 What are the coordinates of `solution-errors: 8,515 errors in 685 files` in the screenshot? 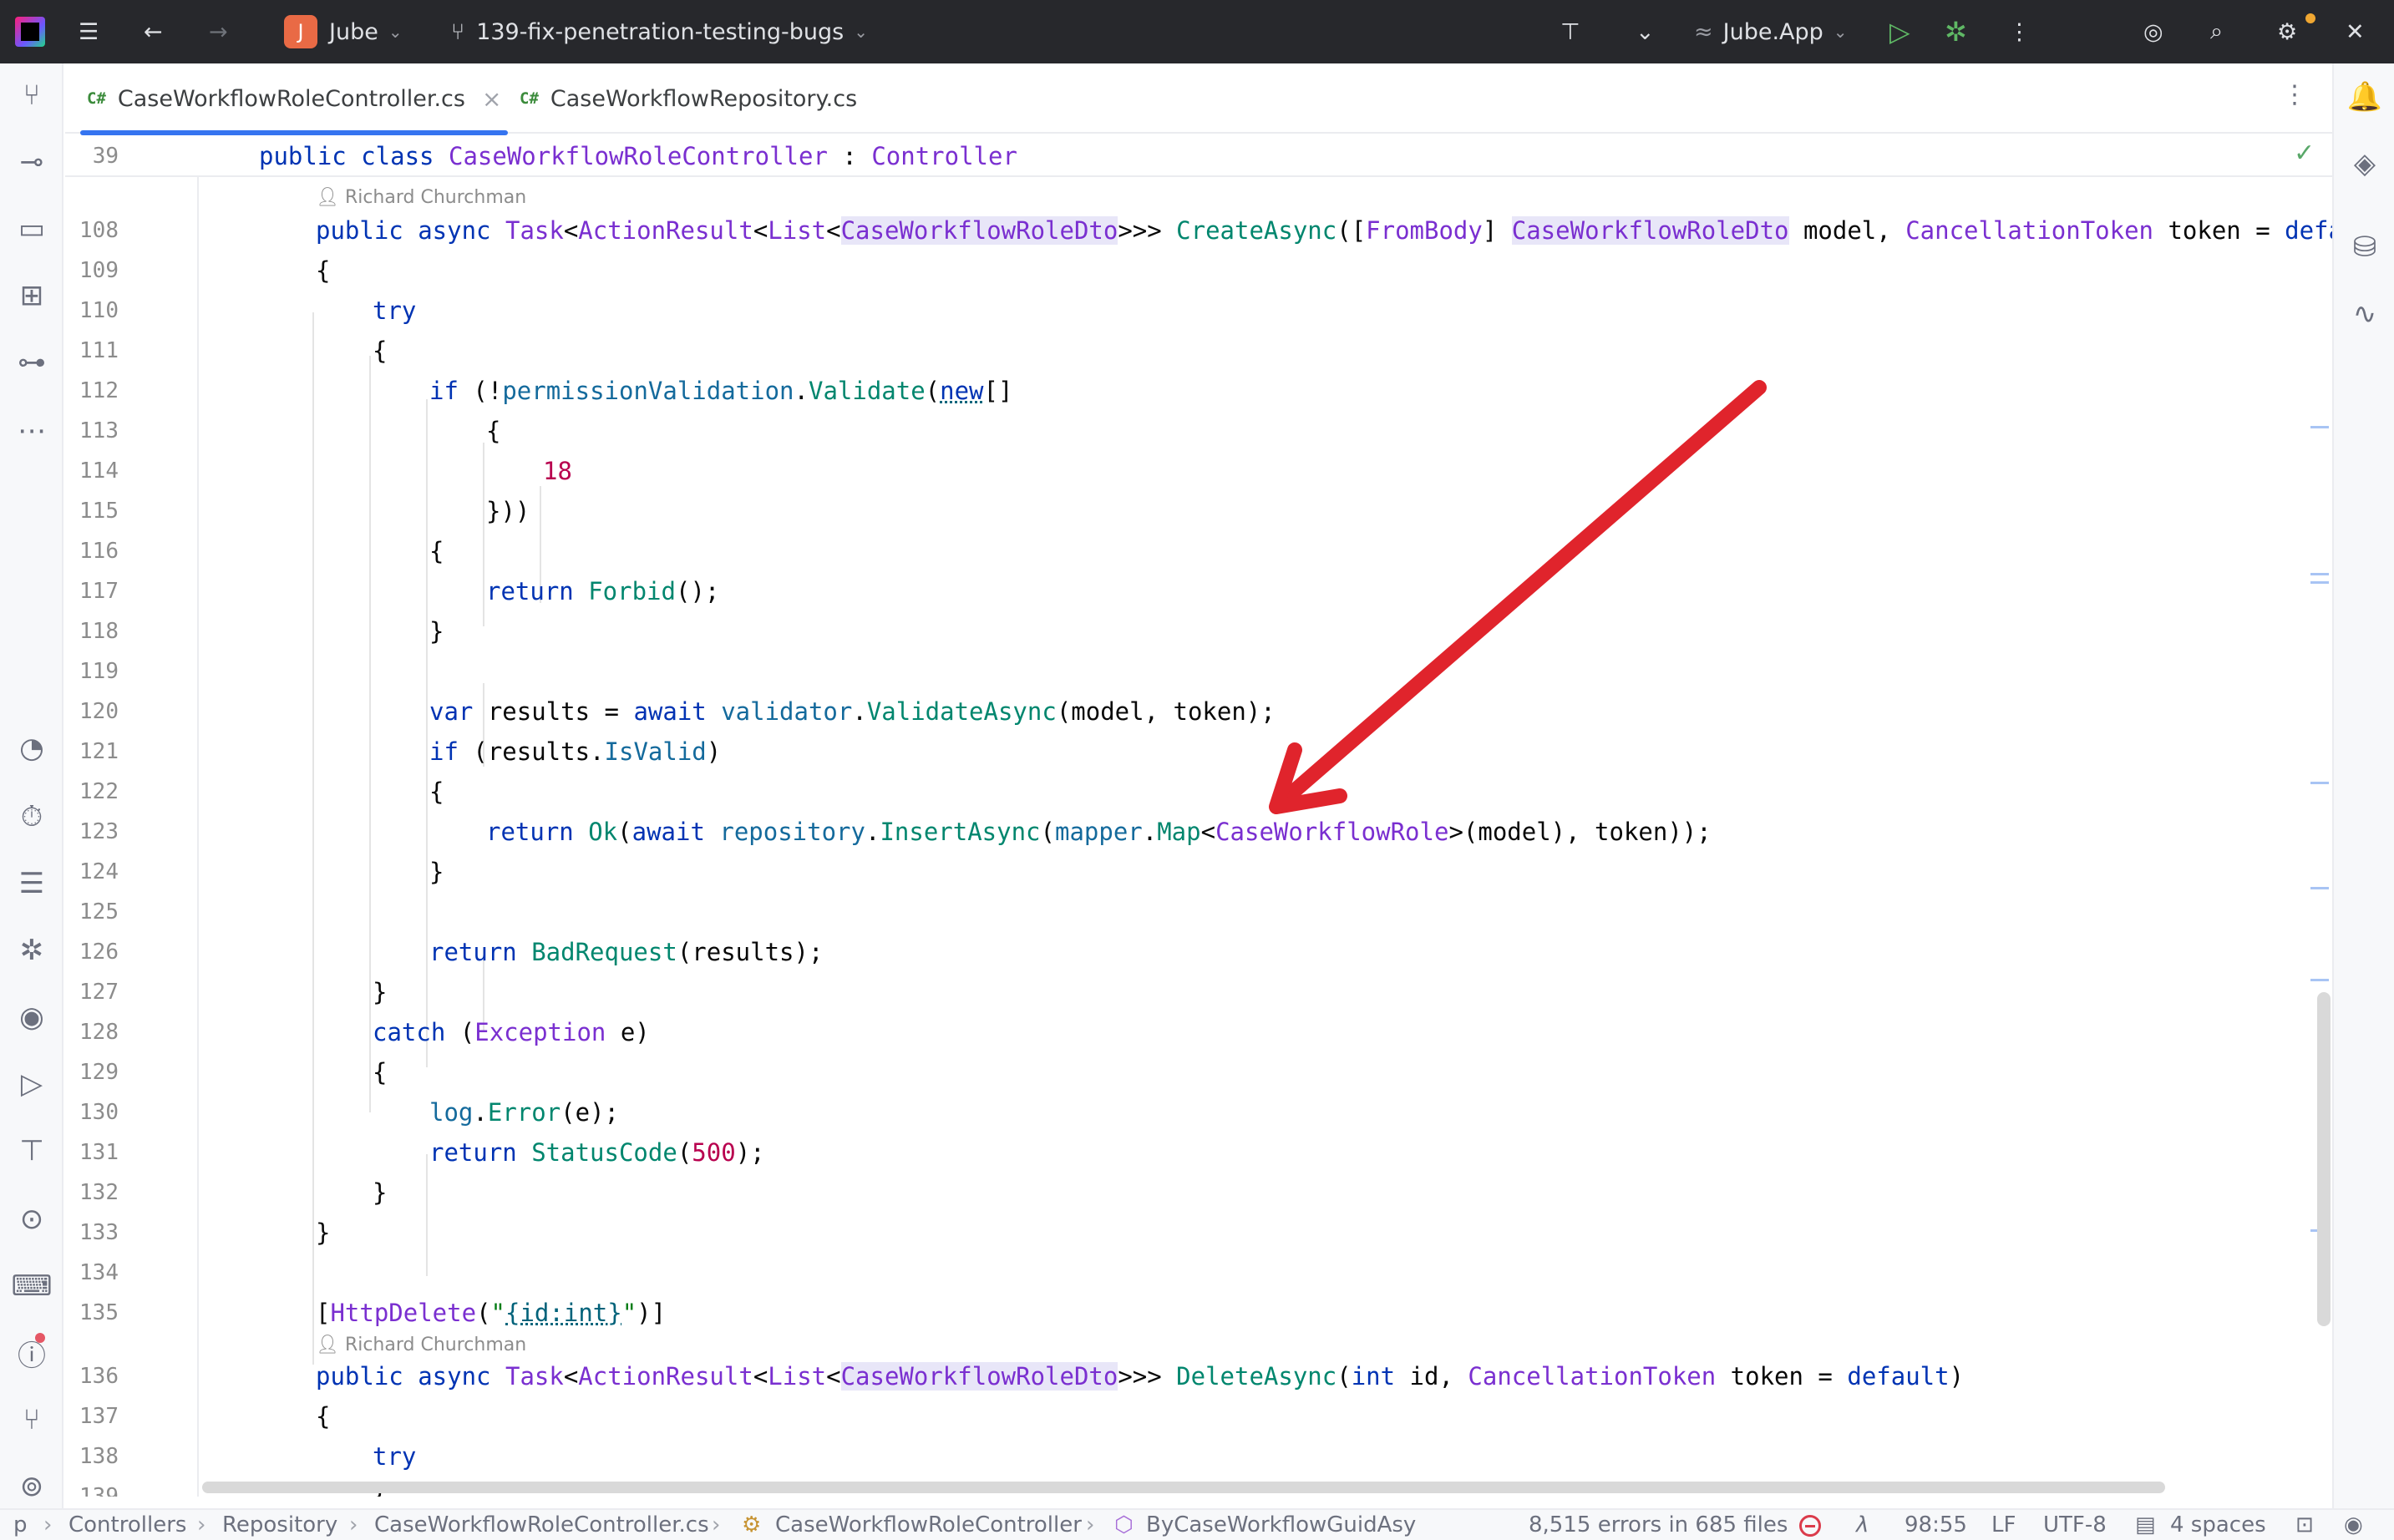 It's located at (1658, 1525).